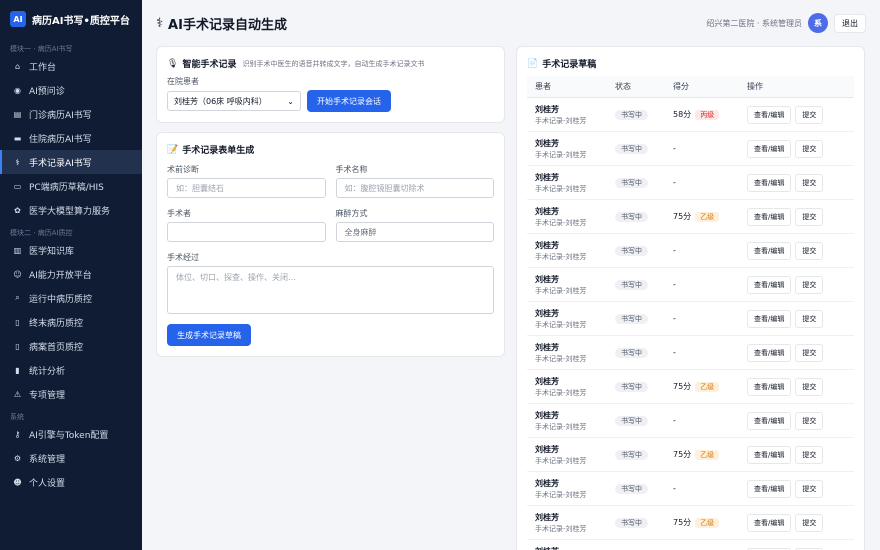 Image resolution: width=880 pixels, height=550 pixels. I want to click on surgeon-input, so click(246, 232).